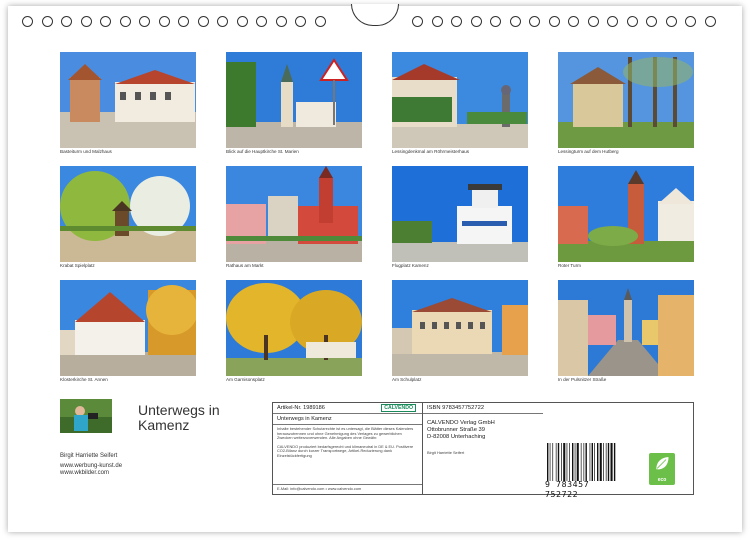 This screenshot has width=750, height=540. I want to click on photo-caption: Roter Turm, so click(569, 265).